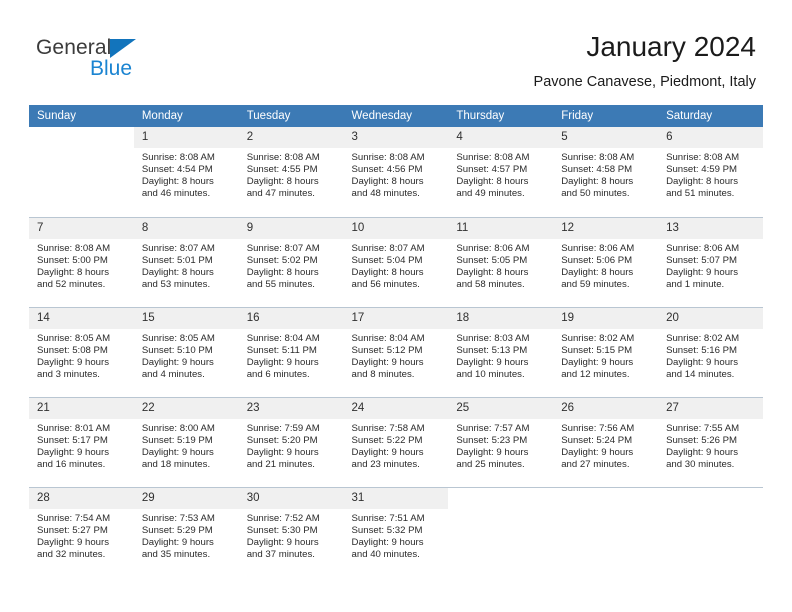 The height and width of the screenshot is (612, 792). Describe the element at coordinates (186, 228) in the screenshot. I see `day-number: 8` at that location.